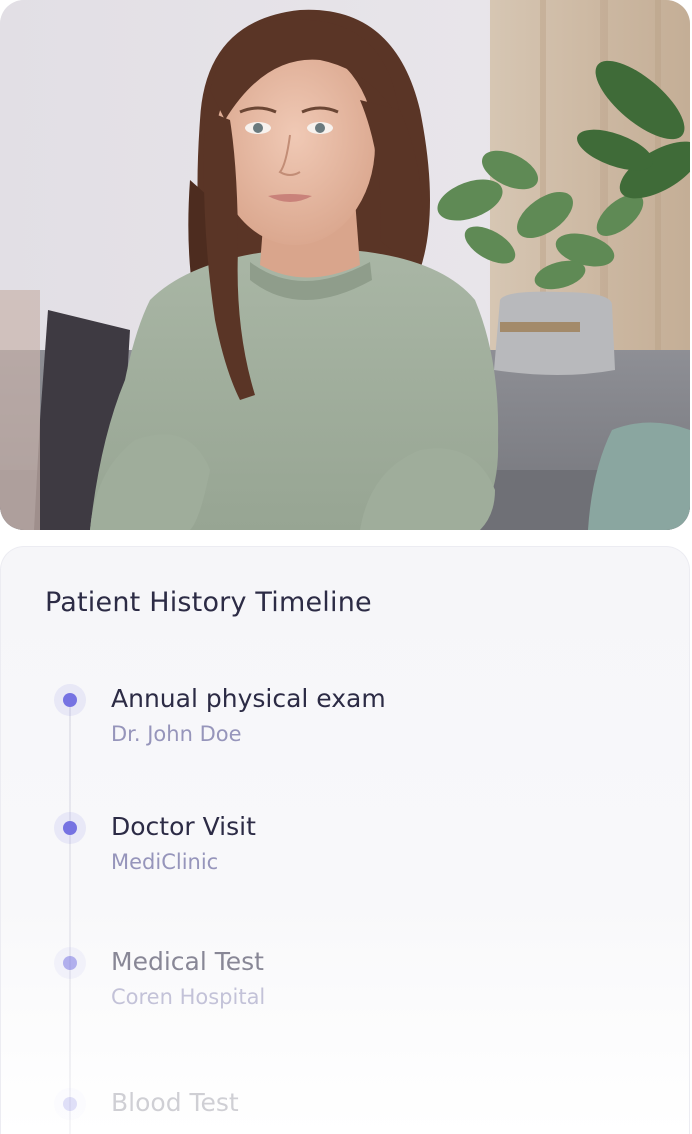  I want to click on timeline-line, so click(70, 916).